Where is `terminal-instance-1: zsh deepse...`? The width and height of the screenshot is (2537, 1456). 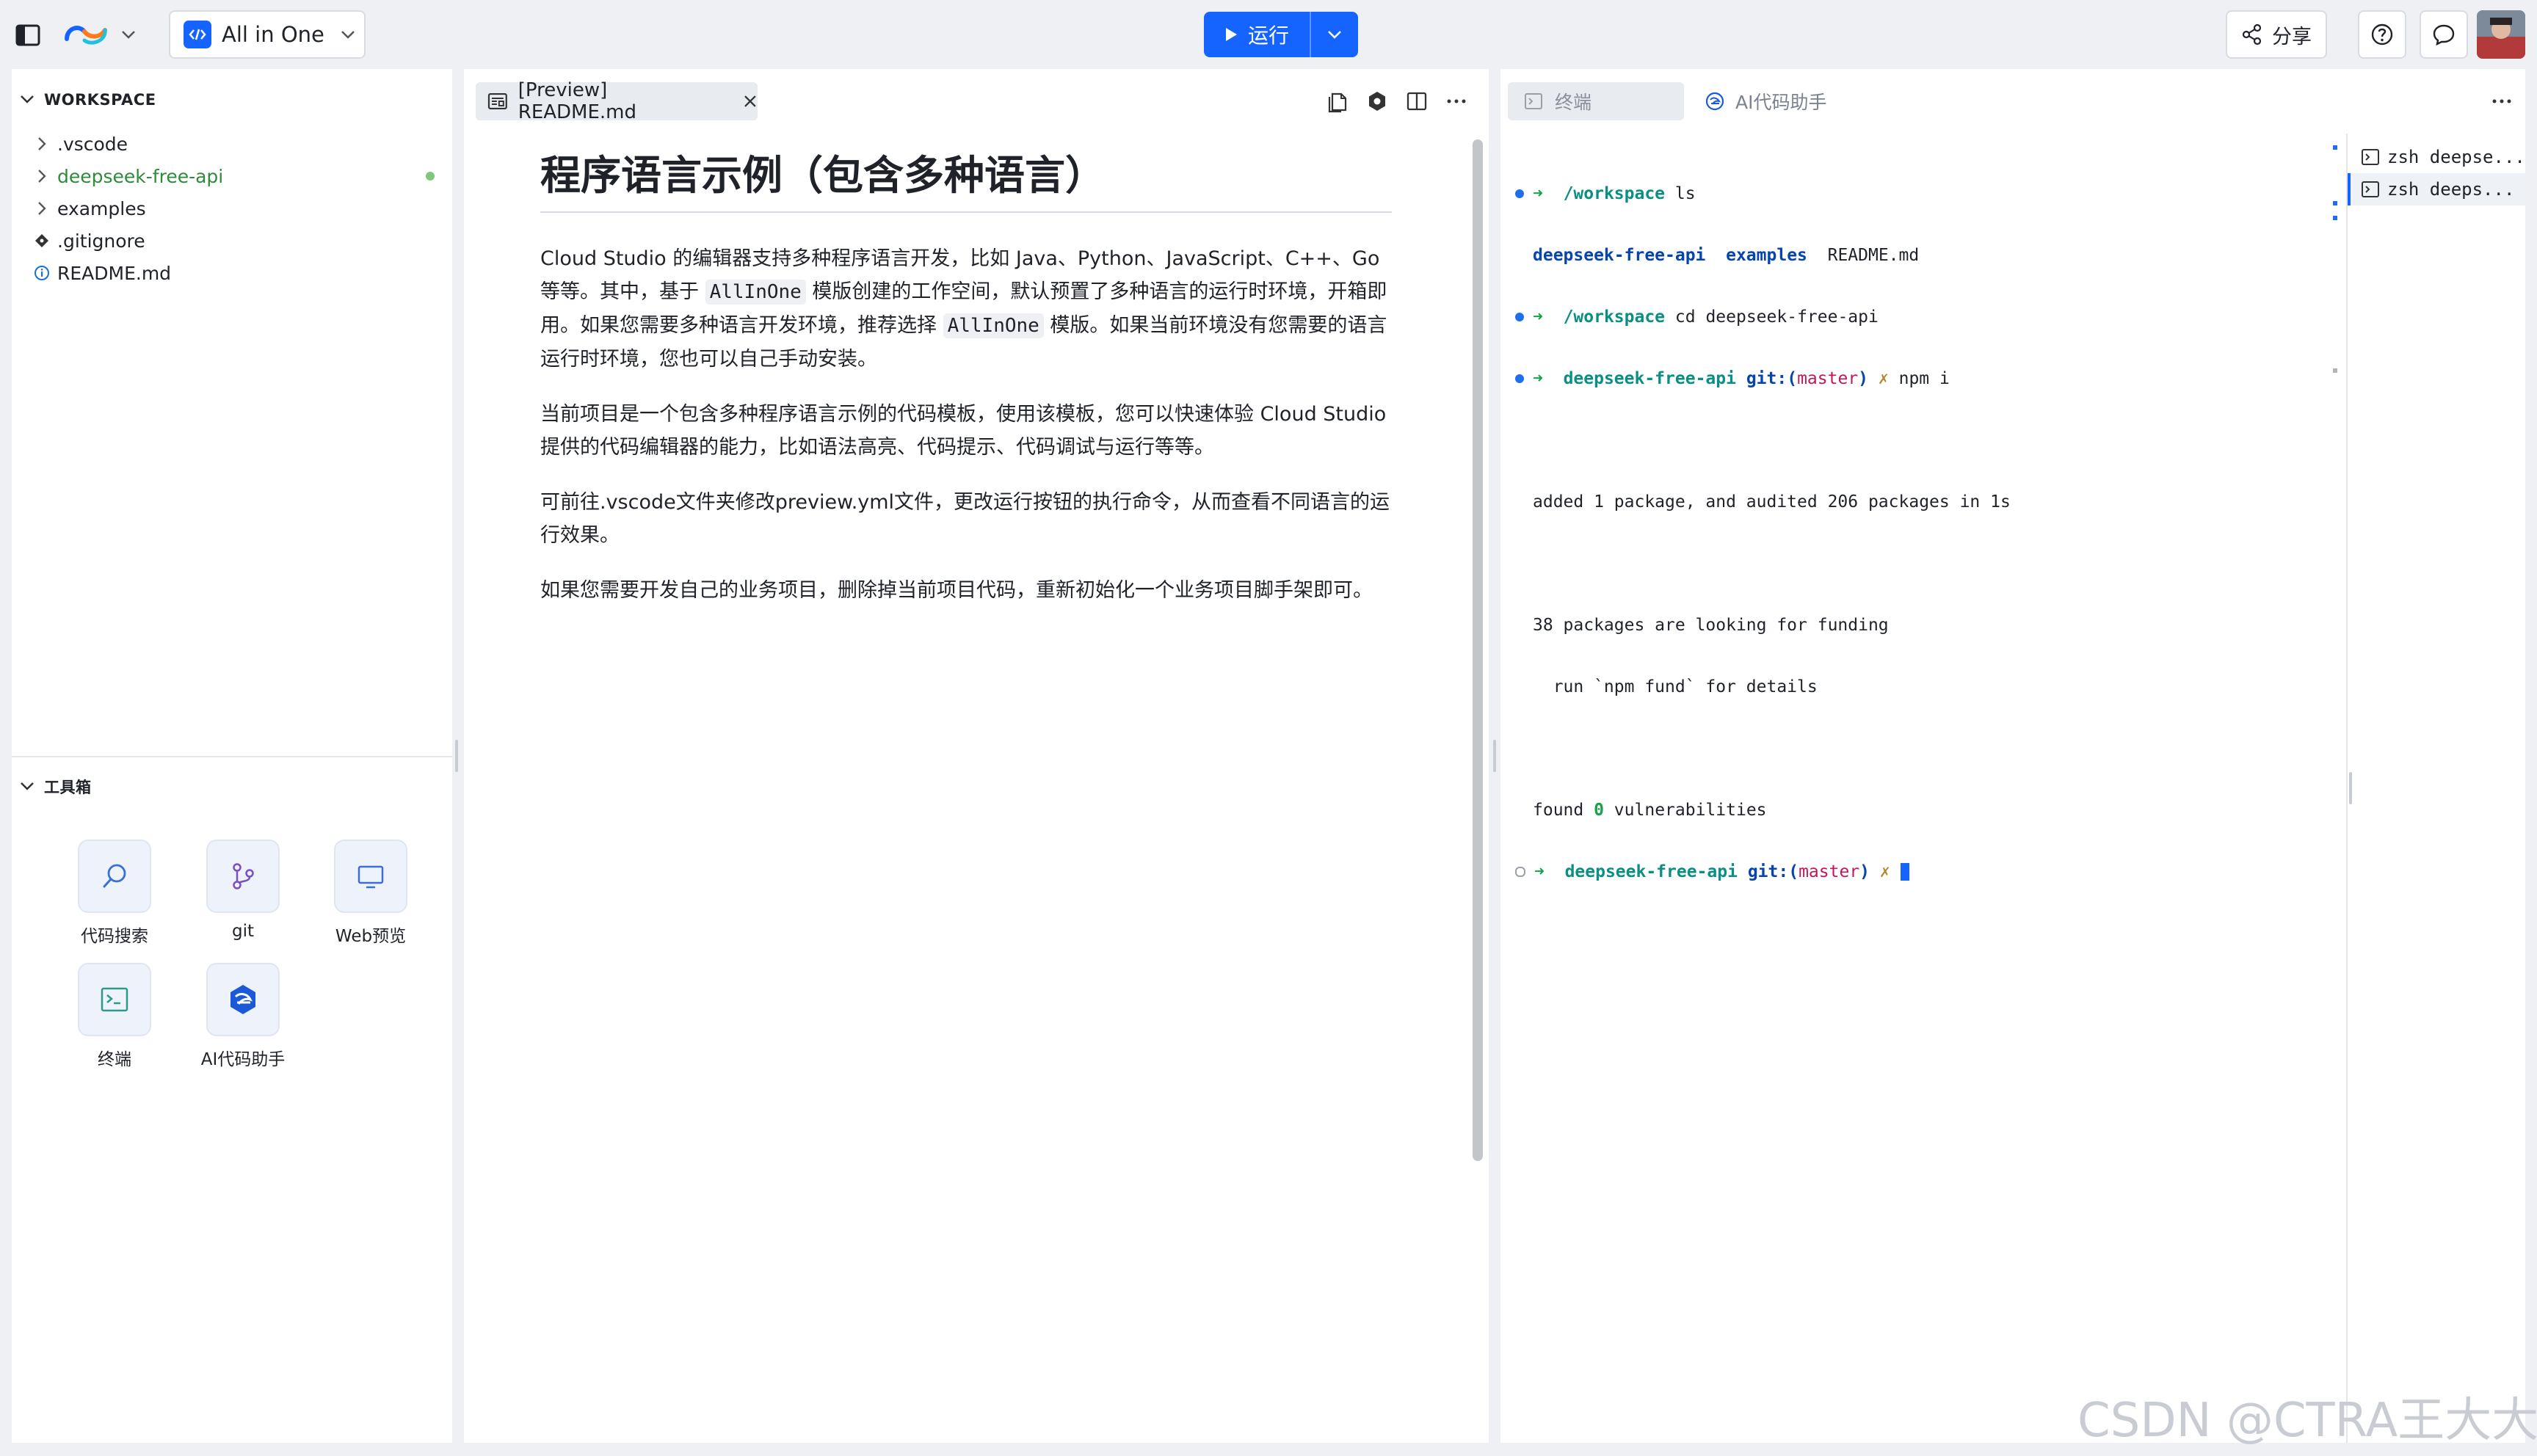
terminal-instance-1: zsh deepse... is located at coordinates (2436, 157).